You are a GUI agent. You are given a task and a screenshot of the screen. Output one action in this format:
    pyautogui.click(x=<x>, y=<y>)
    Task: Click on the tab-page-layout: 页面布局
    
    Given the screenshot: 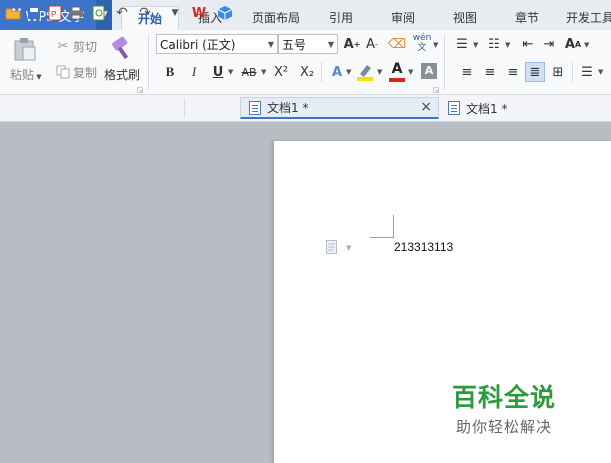 What is the action you would take?
    pyautogui.click(x=276, y=18)
    